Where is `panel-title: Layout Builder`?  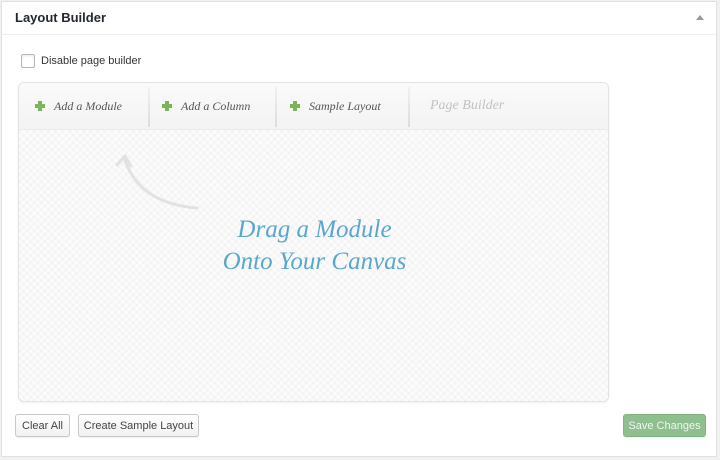 panel-title: Layout Builder is located at coordinates (61, 17).